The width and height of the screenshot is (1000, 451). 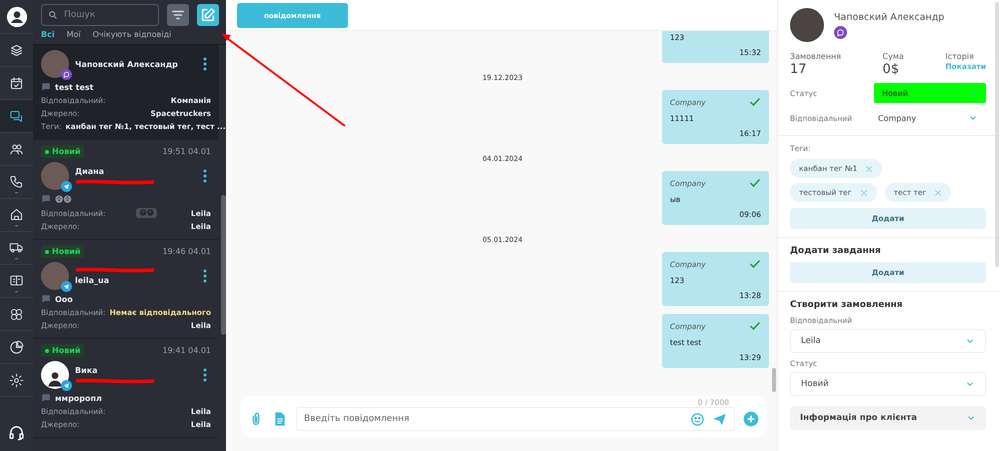 I want to click on shapes-icon, so click(x=16, y=314).